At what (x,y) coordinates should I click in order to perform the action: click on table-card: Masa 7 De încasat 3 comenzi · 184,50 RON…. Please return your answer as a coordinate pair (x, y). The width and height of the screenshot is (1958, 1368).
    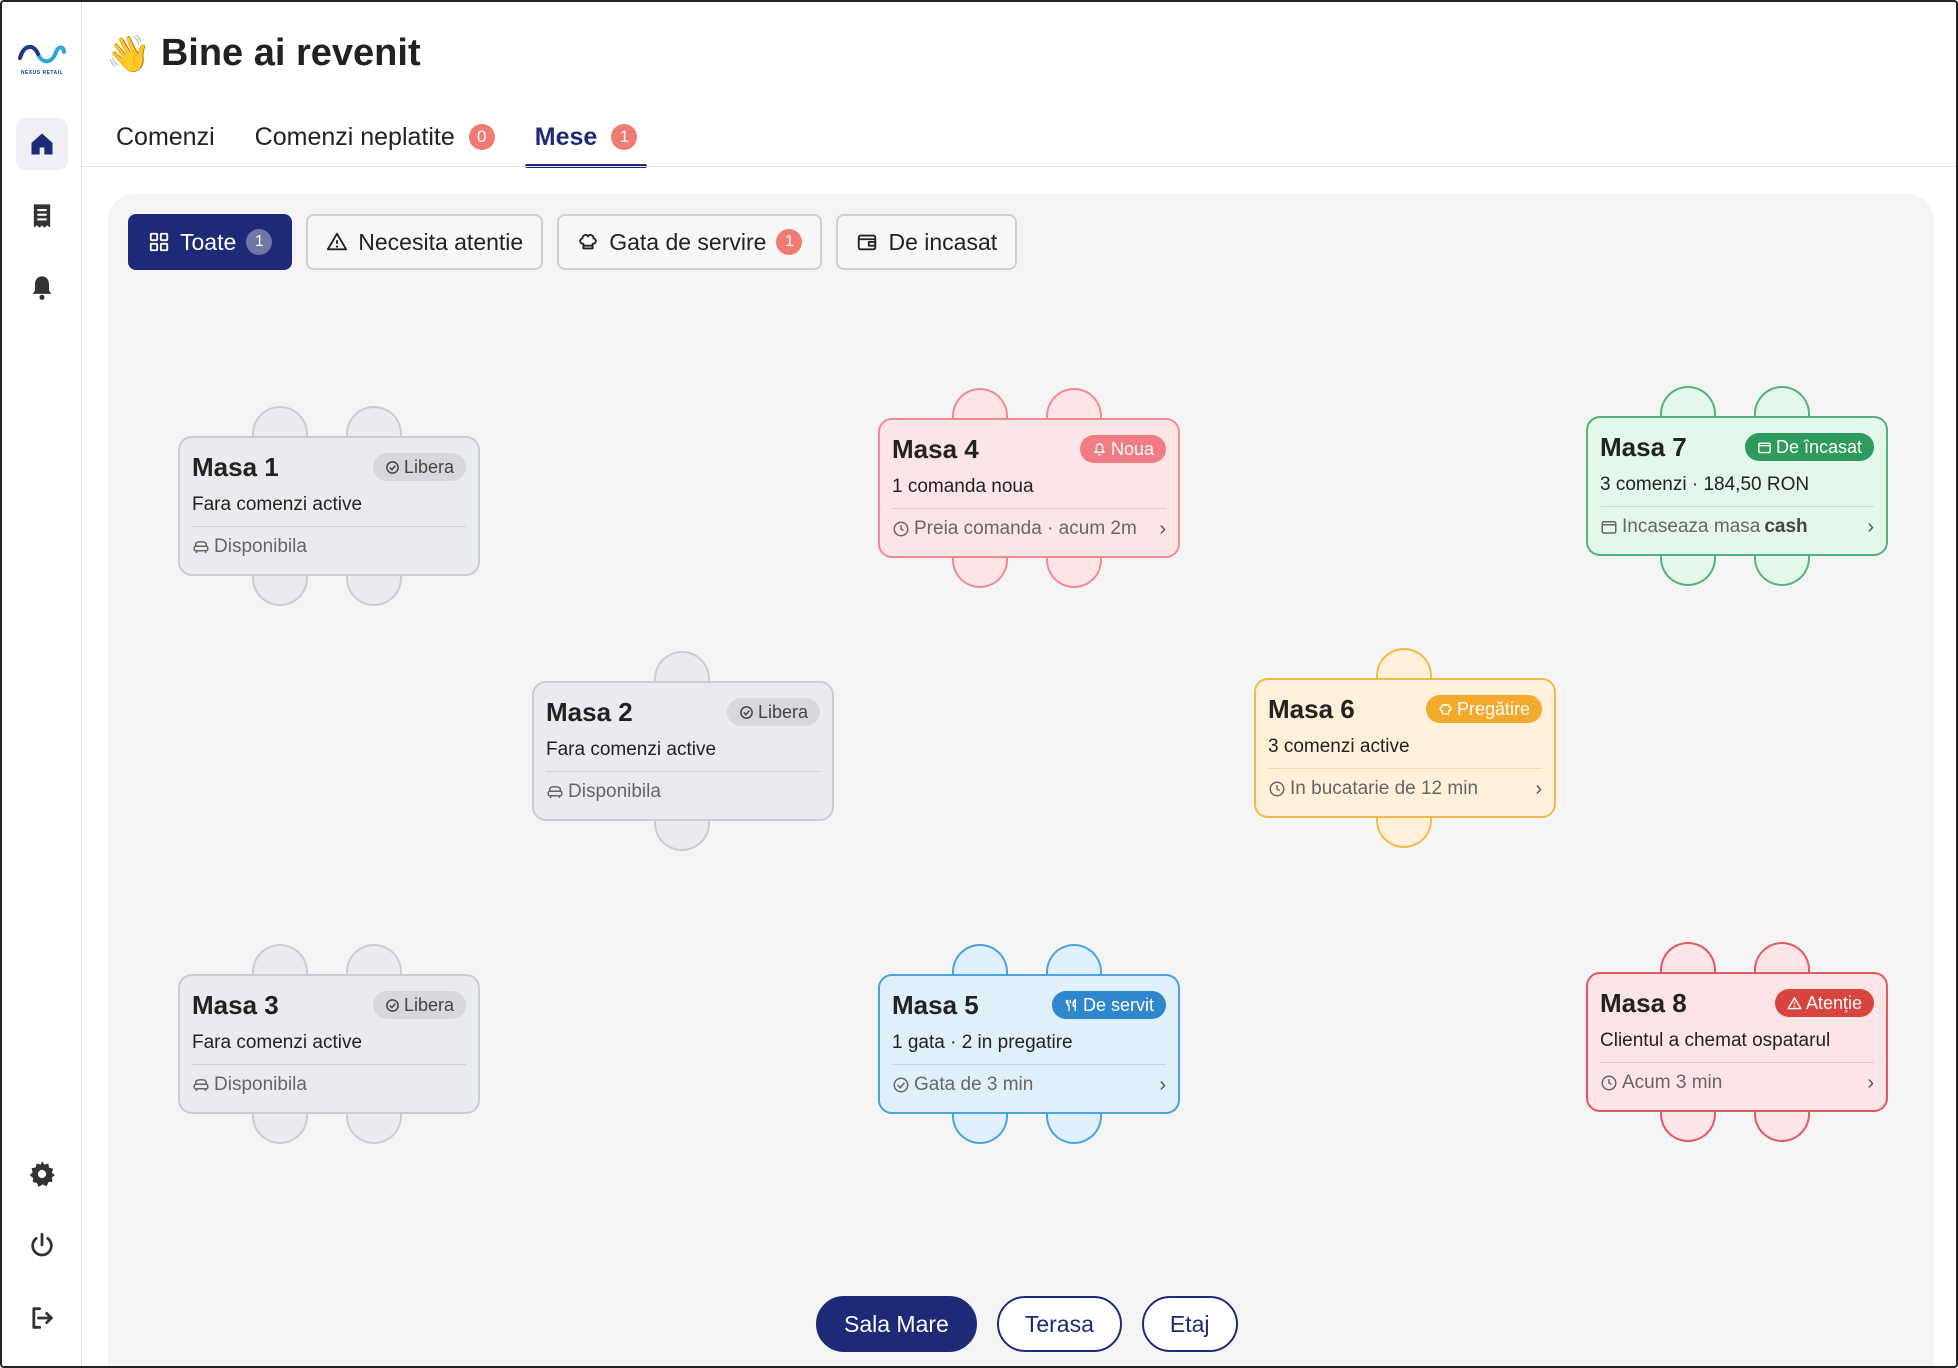
    Looking at the image, I should click on (1737, 486).